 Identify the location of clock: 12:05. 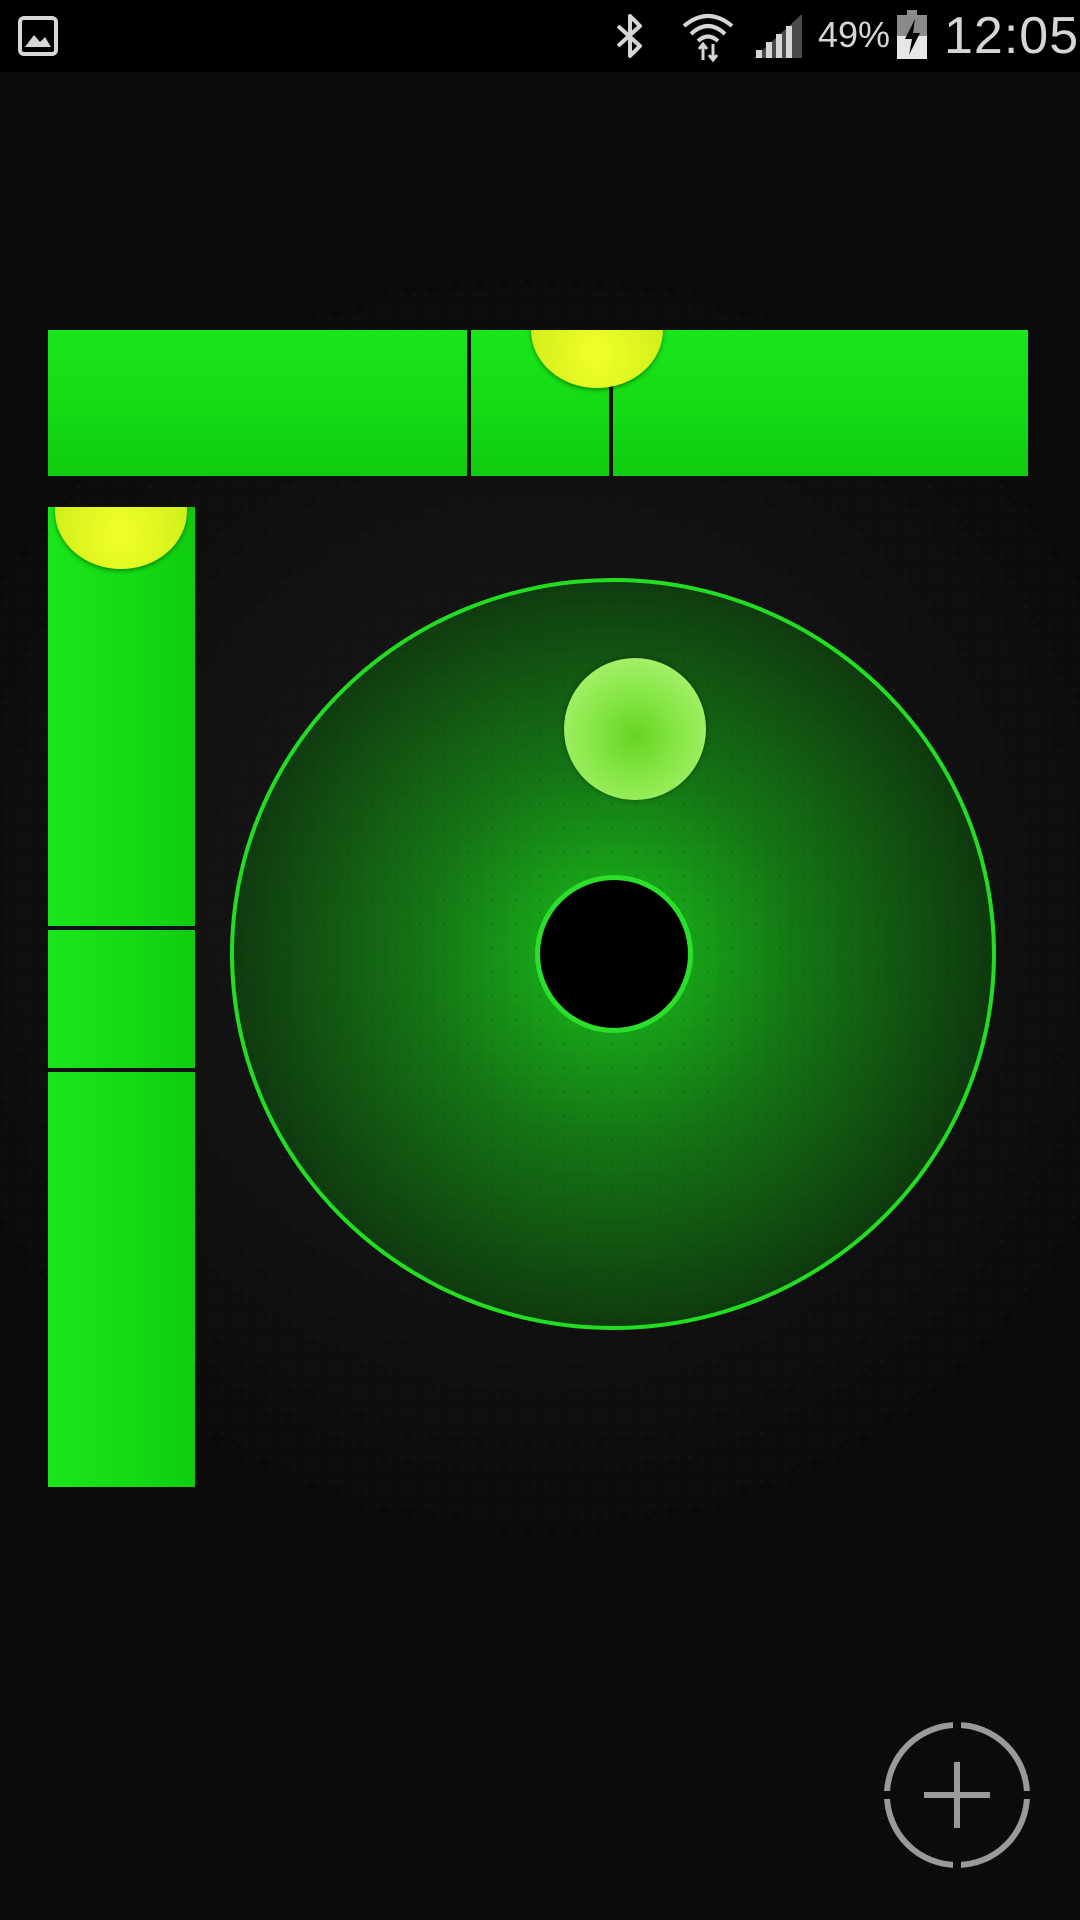
(1012, 36).